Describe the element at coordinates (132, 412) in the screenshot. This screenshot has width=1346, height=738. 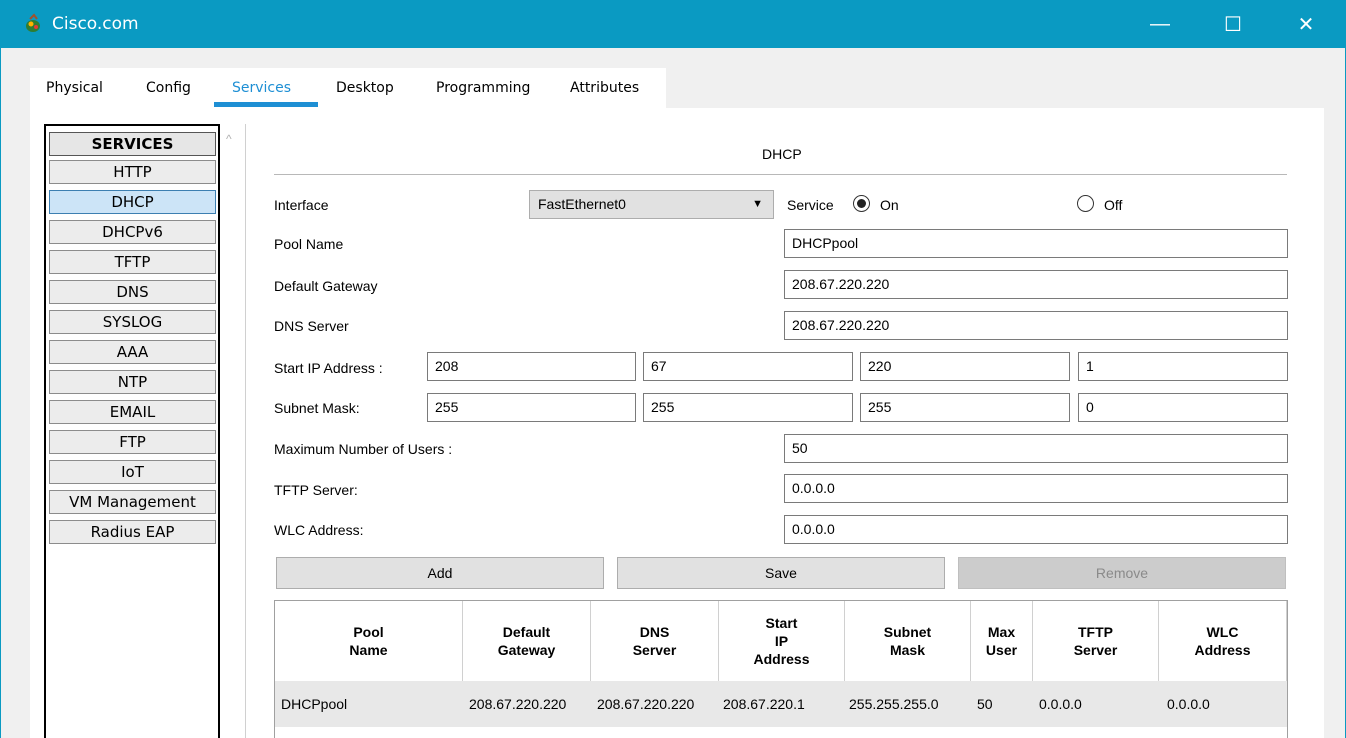
I see `sidebar-item-email: EMAIL` at that location.